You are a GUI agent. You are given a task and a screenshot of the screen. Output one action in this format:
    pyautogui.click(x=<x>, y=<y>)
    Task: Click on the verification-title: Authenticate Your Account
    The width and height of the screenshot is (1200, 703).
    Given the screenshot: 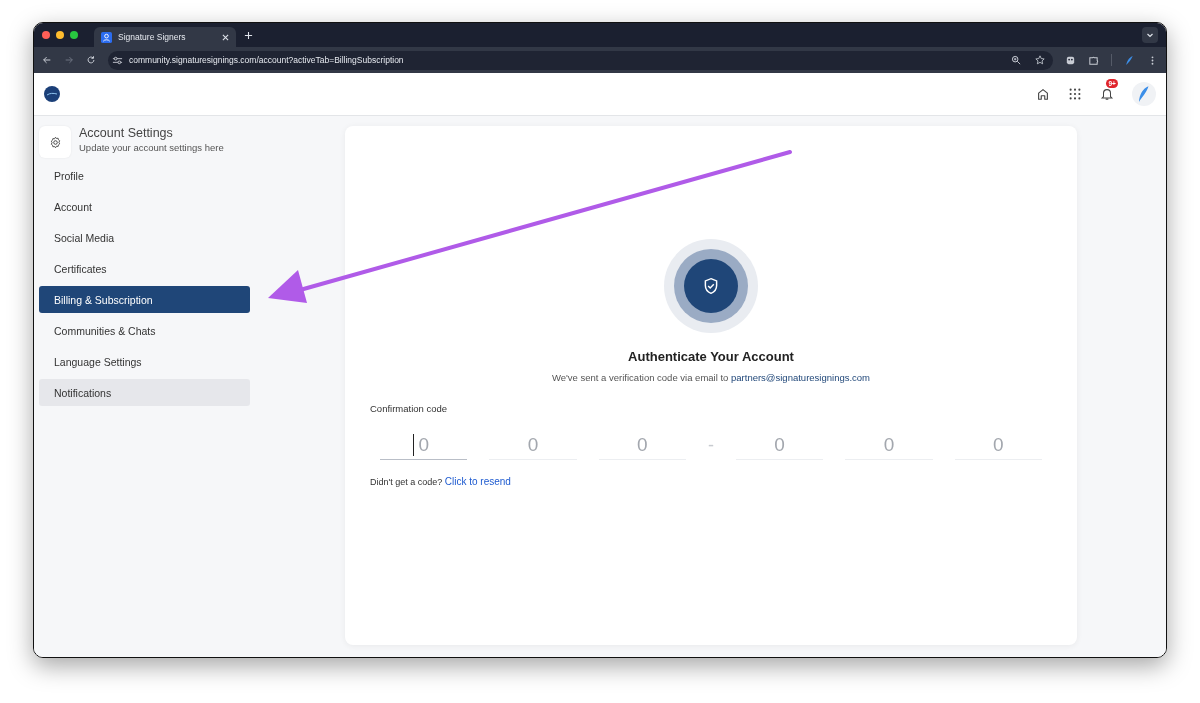 What is the action you would take?
    pyautogui.click(x=711, y=356)
    